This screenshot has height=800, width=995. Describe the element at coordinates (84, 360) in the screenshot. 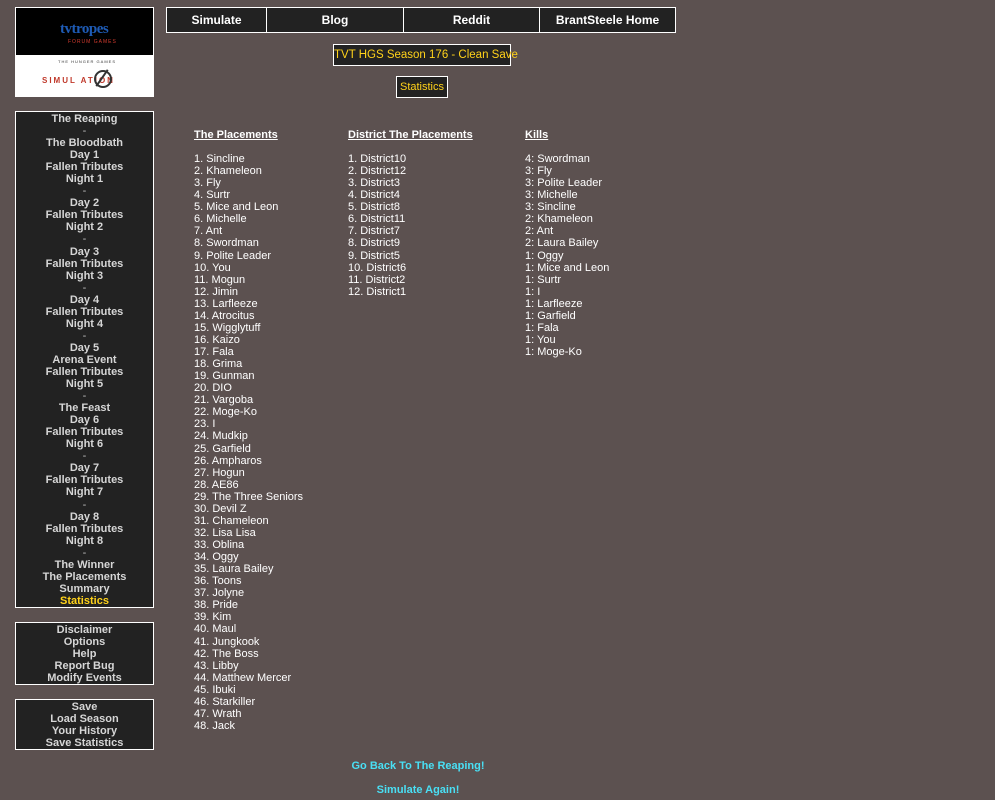

I see `sidebar-item-arena-event: Arena Event` at that location.